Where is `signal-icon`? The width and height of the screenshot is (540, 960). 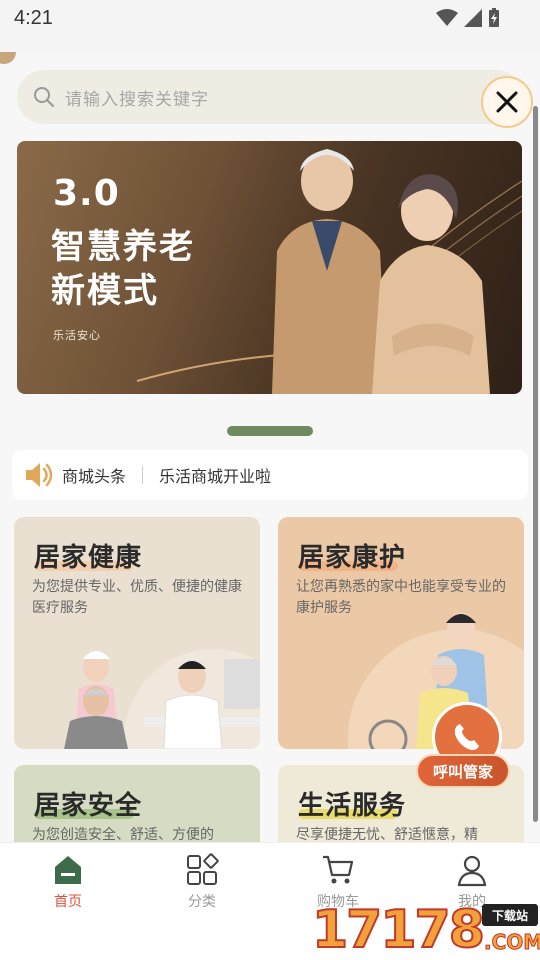 signal-icon is located at coordinates (473, 18).